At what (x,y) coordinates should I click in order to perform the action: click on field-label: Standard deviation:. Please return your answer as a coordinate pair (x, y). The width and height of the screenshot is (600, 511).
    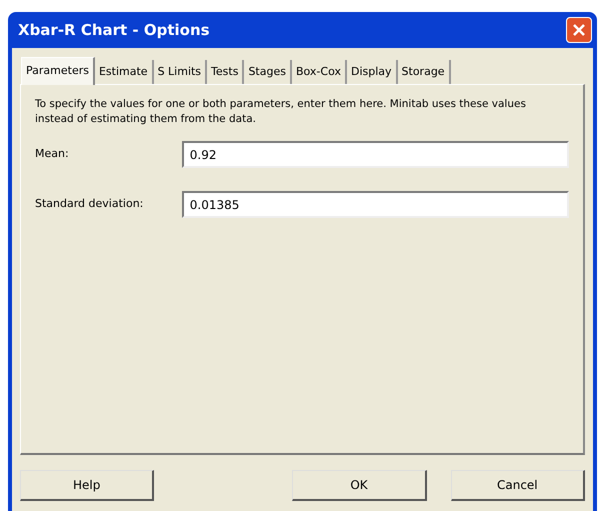
    Looking at the image, I should click on (89, 204).